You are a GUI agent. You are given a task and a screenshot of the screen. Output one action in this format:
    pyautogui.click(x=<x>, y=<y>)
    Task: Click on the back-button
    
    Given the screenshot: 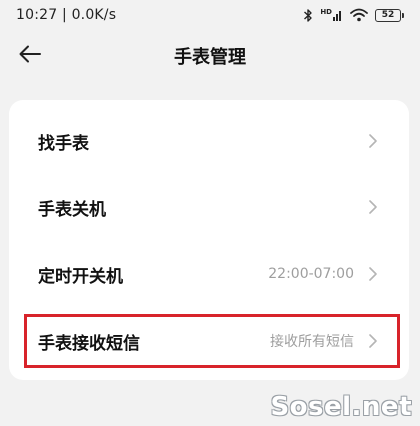 What is the action you would take?
    pyautogui.click(x=30, y=56)
    